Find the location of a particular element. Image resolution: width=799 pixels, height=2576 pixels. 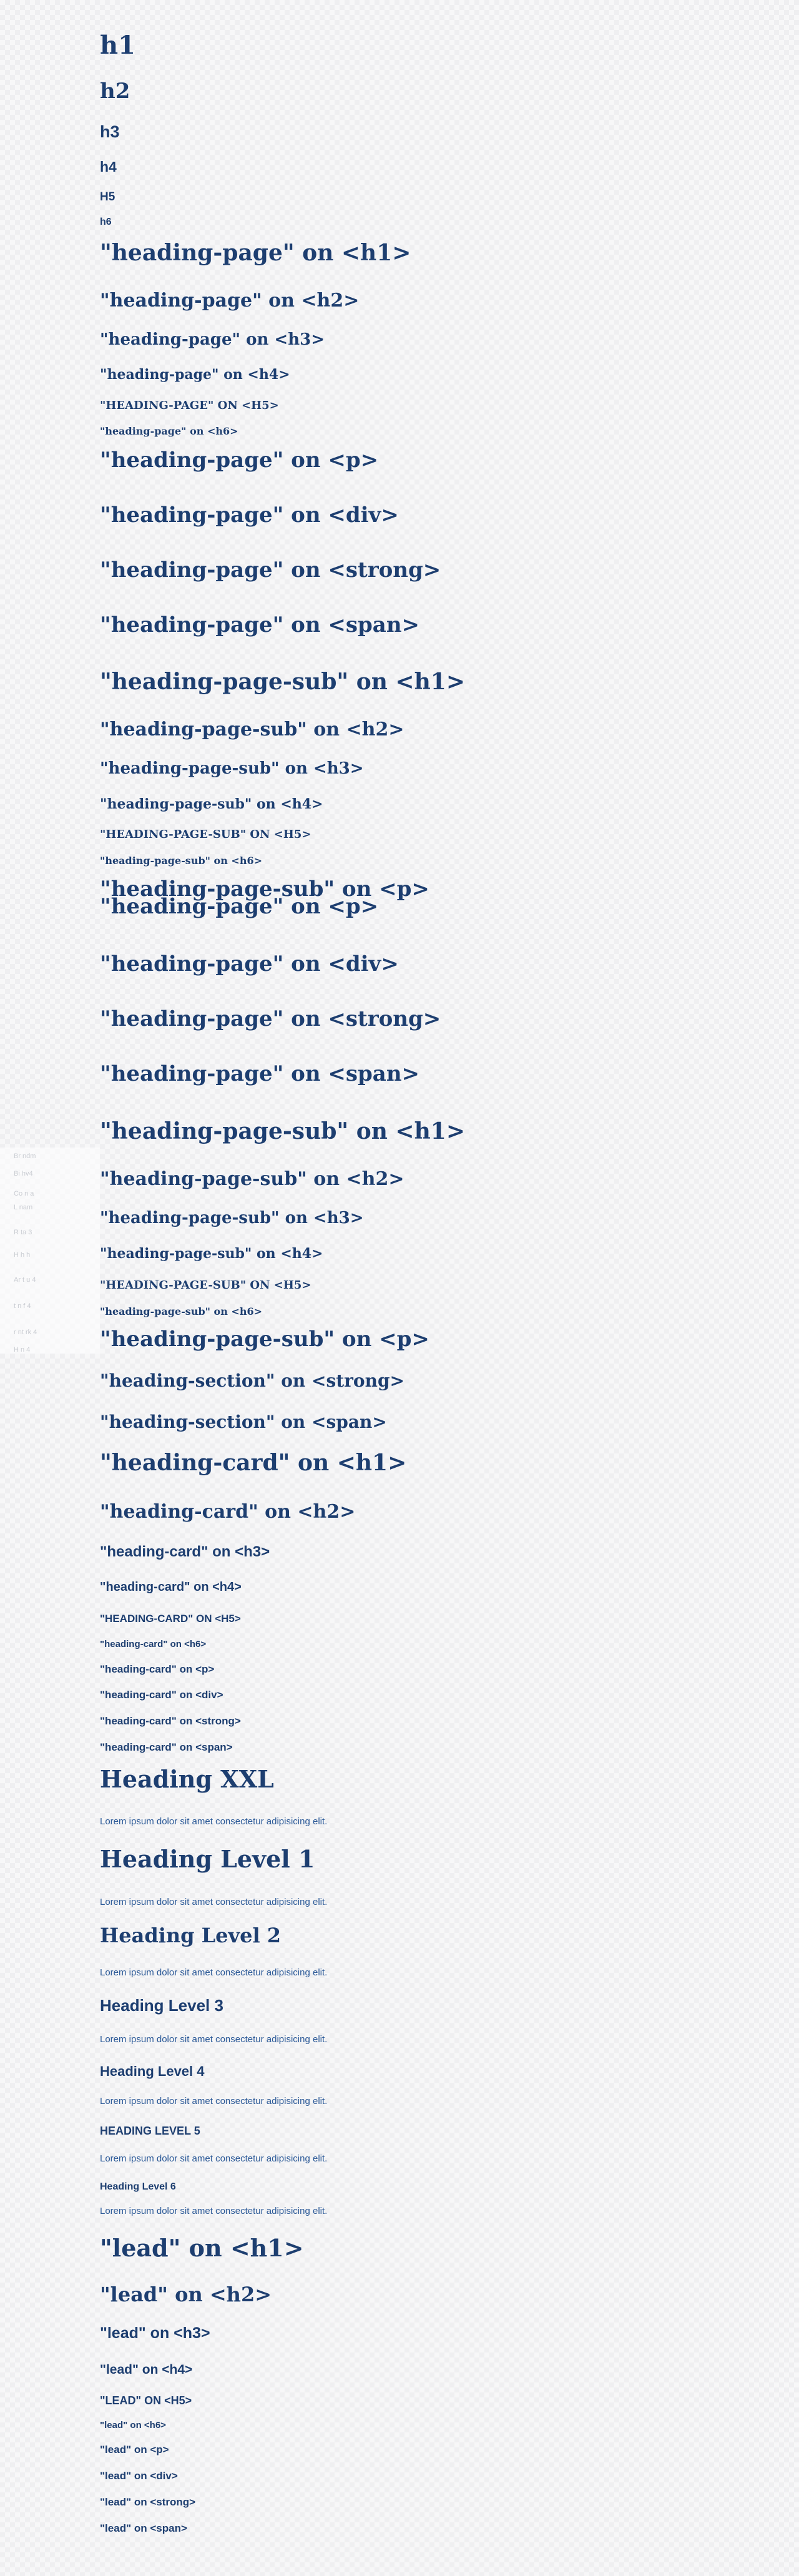

heading-level-2: Heading Level 2 is located at coordinates (191, 1935).